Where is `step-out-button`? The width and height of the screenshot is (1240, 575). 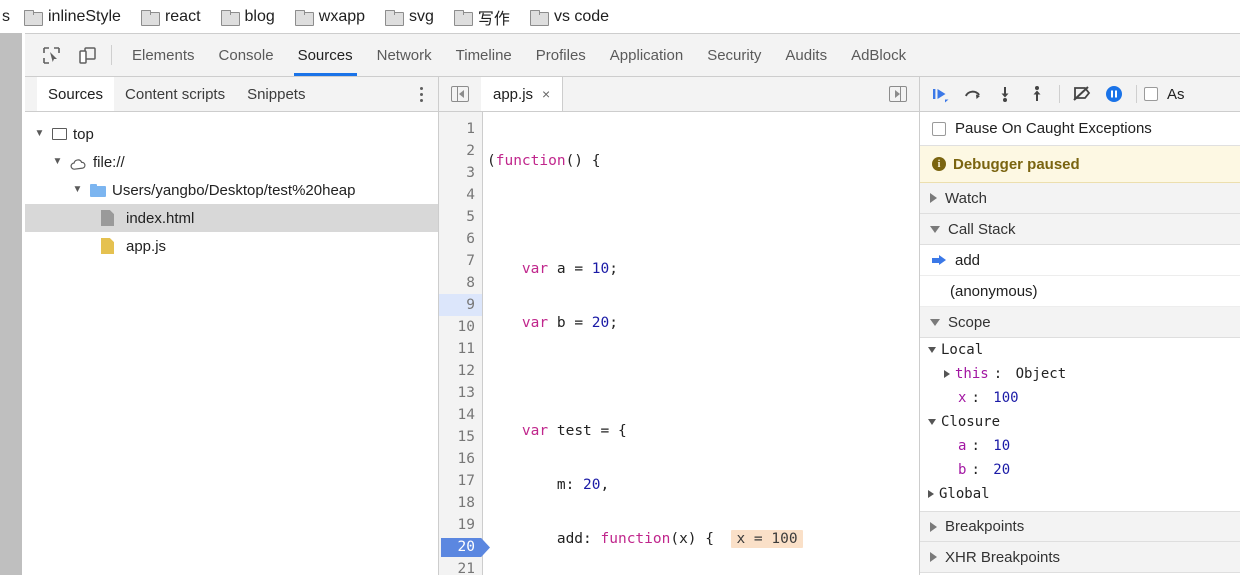
step-out-button is located at coordinates (1037, 94).